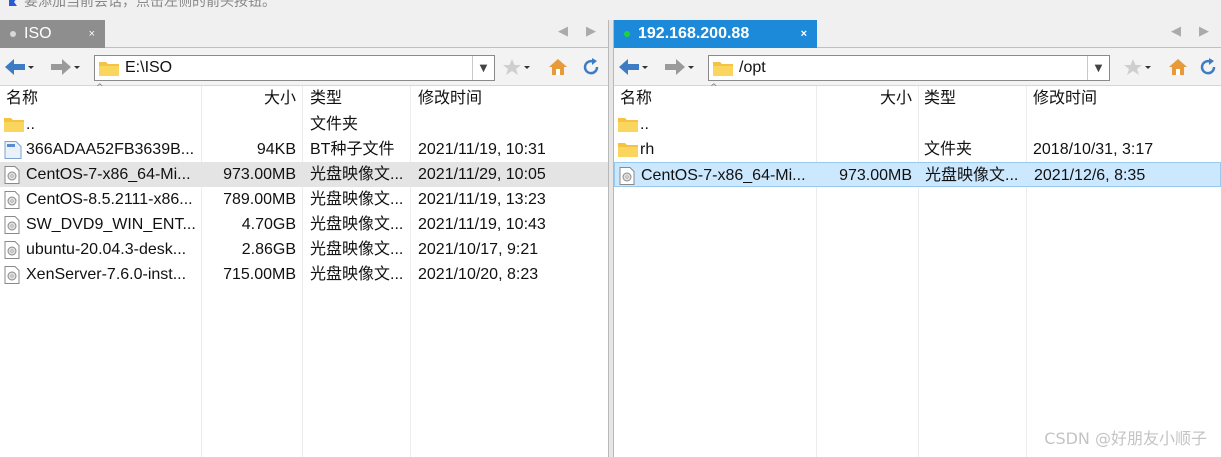 The height and width of the screenshot is (457, 1221). Describe the element at coordinates (974, 124) in the screenshot. I see `file-type` at that location.